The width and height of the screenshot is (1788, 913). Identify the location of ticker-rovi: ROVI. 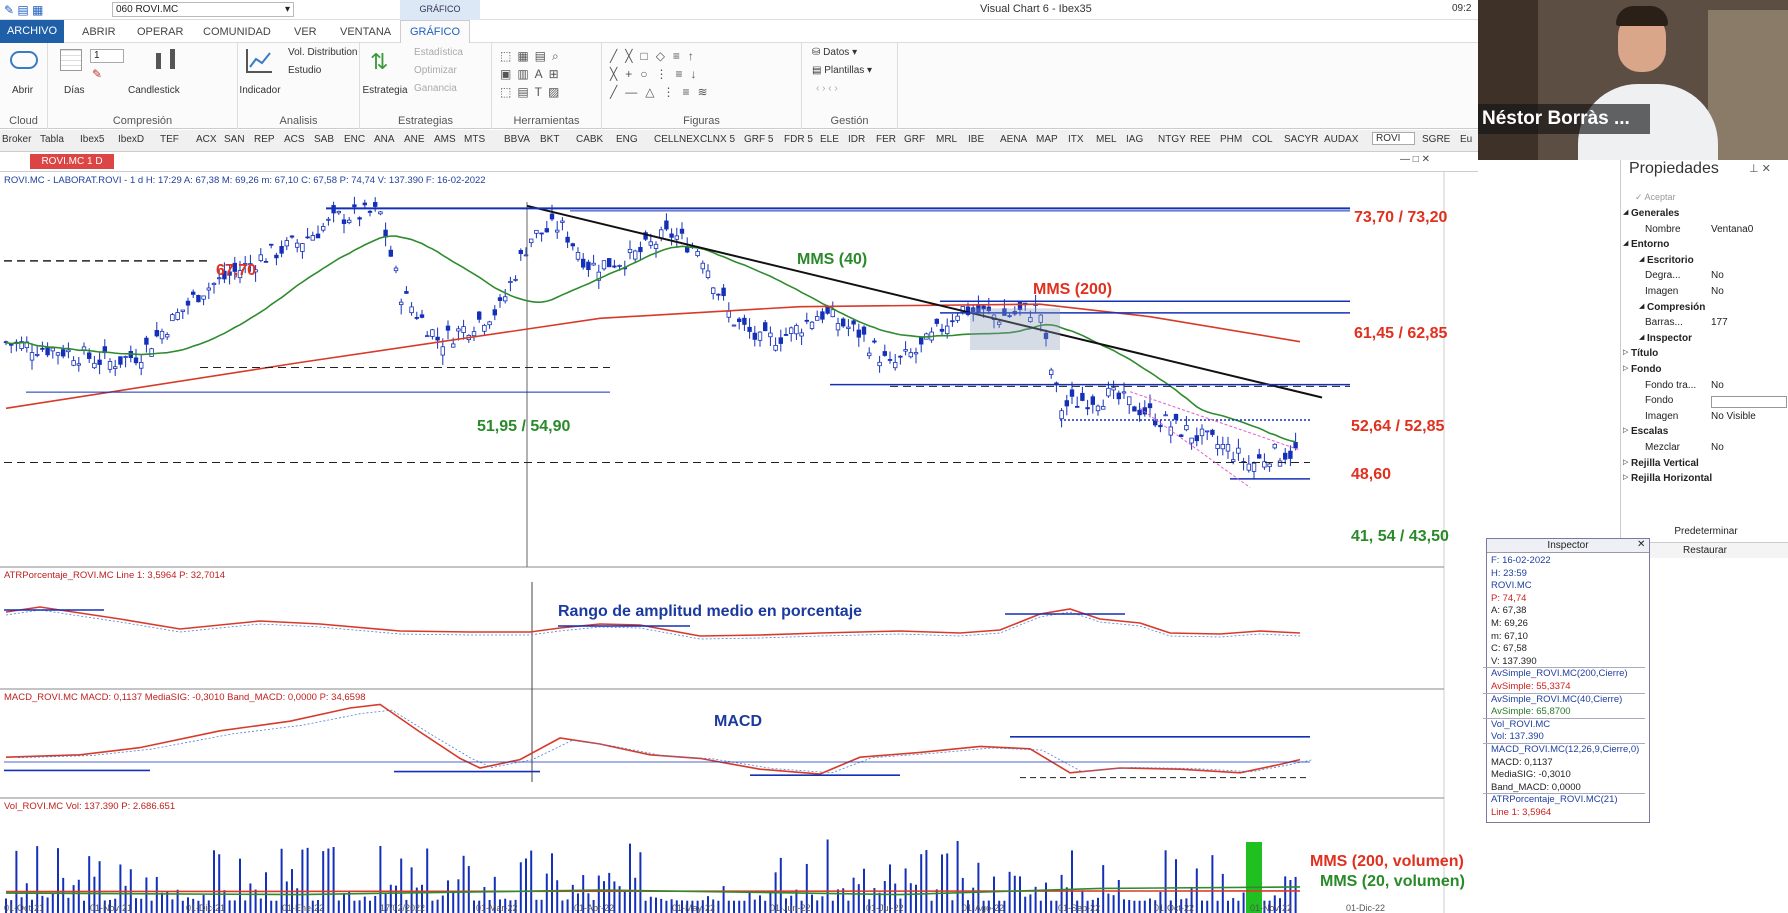
(1394, 138).